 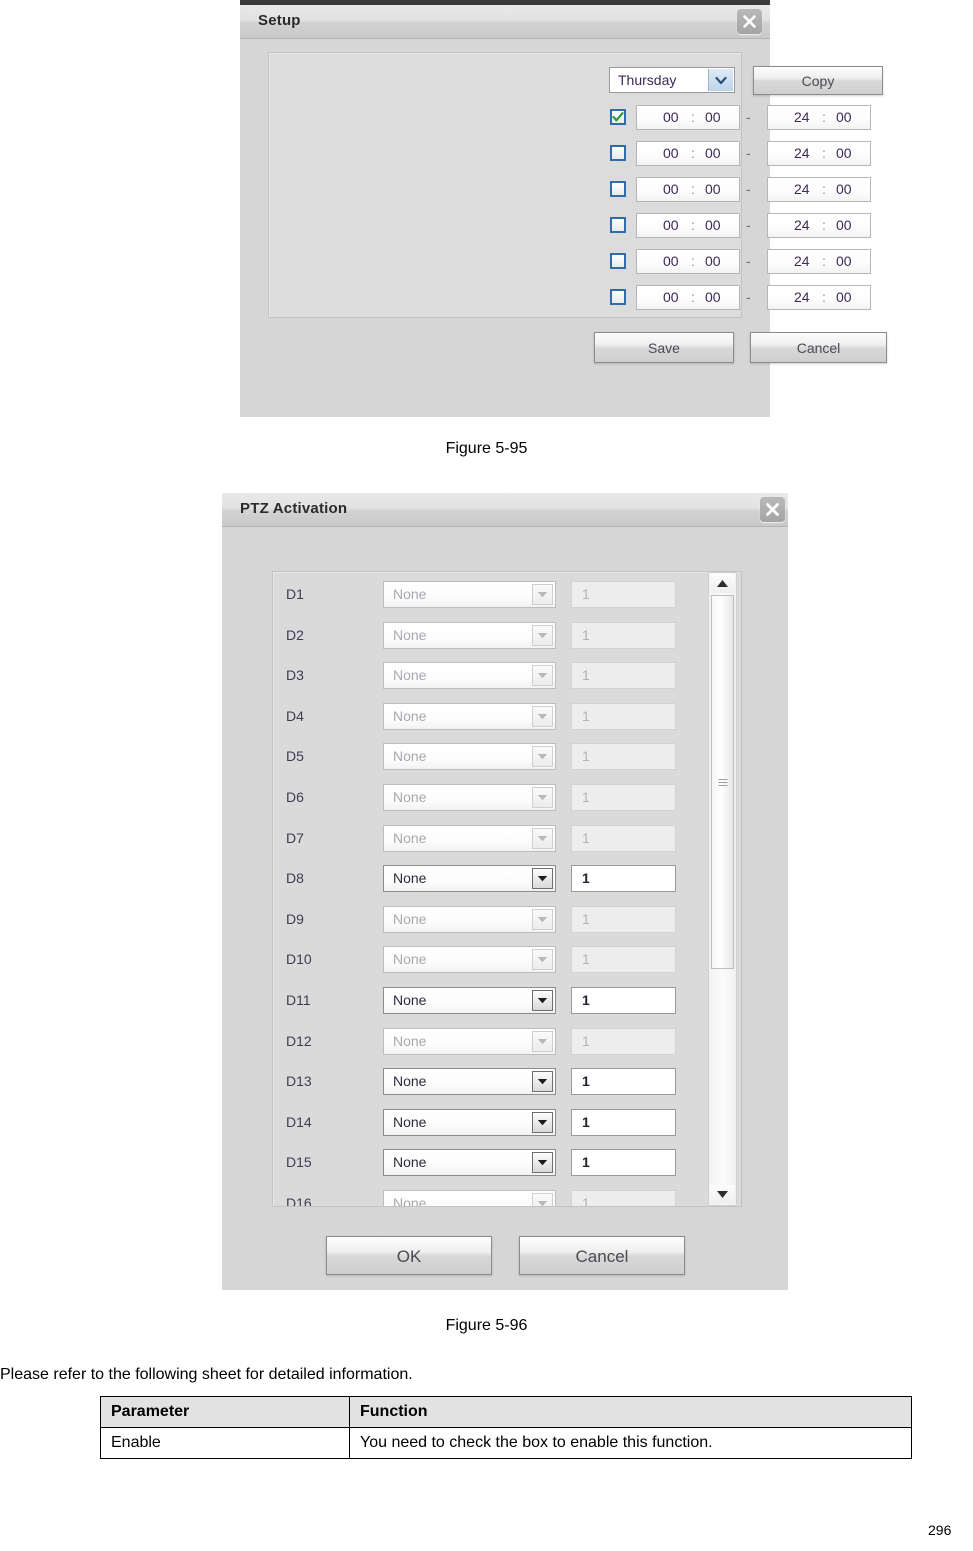 What do you see at coordinates (409, 1255) in the screenshot?
I see `ok-button: OK` at bounding box center [409, 1255].